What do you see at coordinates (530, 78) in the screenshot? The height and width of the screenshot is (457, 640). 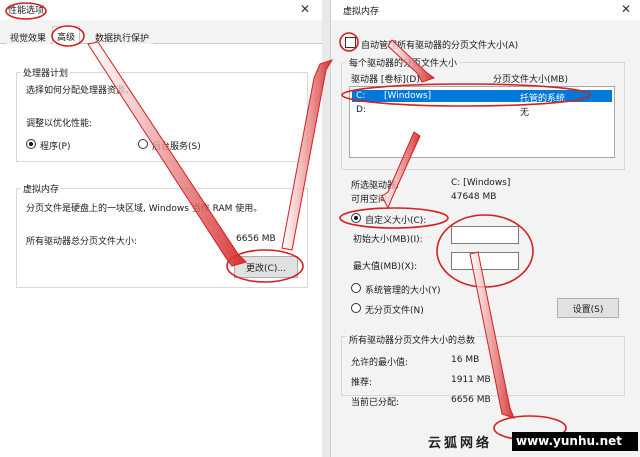 I see `size-column-header: 分页文件大小(MB)` at bounding box center [530, 78].